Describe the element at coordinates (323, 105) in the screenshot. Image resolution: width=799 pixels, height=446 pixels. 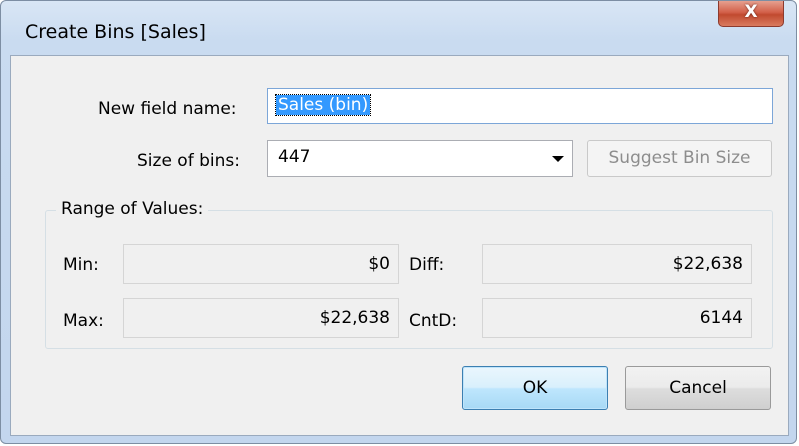
I see `new-field-name-value: Sales (bin)` at that location.